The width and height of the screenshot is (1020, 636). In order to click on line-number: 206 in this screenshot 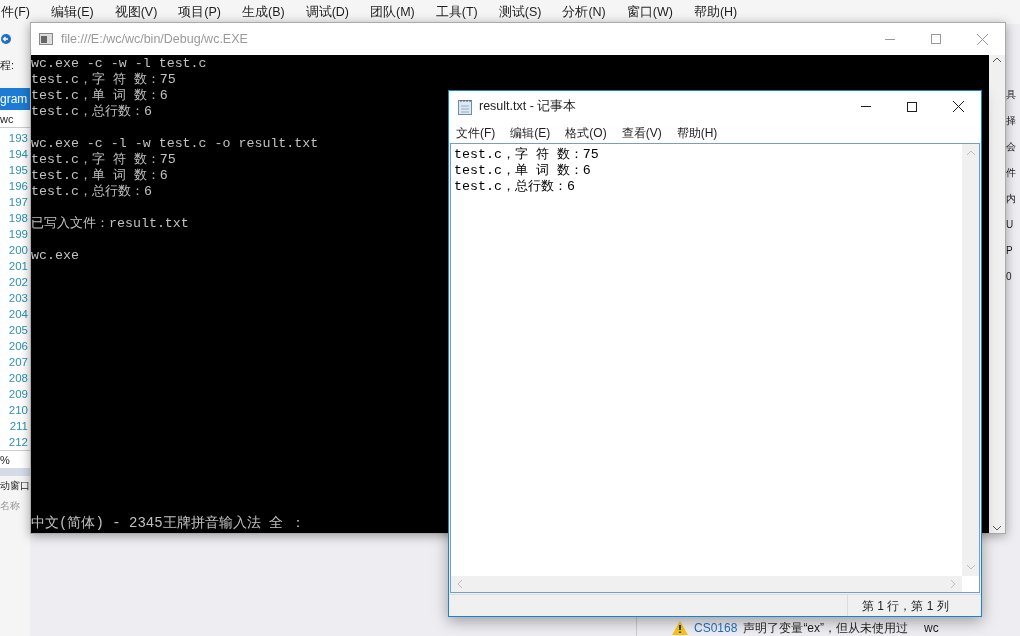, I will do `click(17, 346)`.